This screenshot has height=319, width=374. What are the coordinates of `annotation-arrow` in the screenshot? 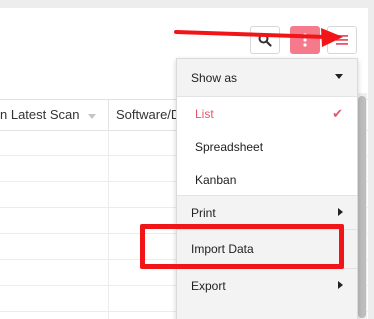 It's located at (258, 37).